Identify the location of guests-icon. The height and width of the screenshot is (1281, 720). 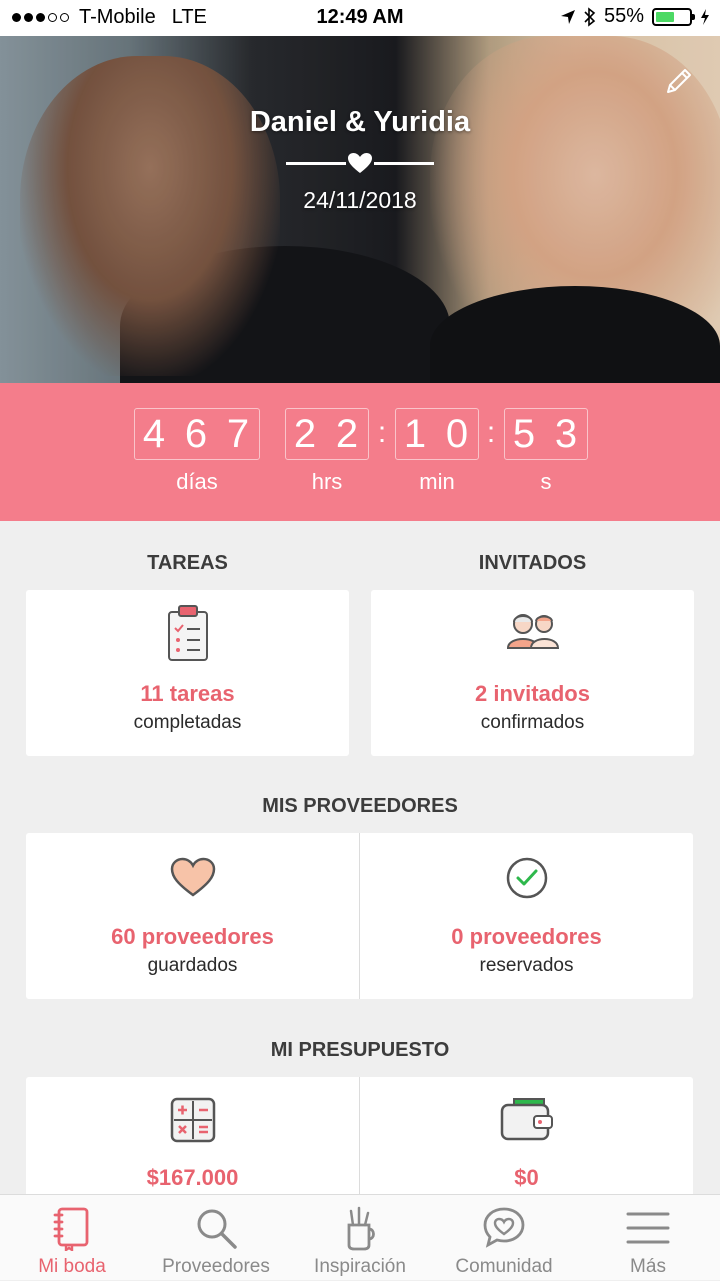
(532, 631).